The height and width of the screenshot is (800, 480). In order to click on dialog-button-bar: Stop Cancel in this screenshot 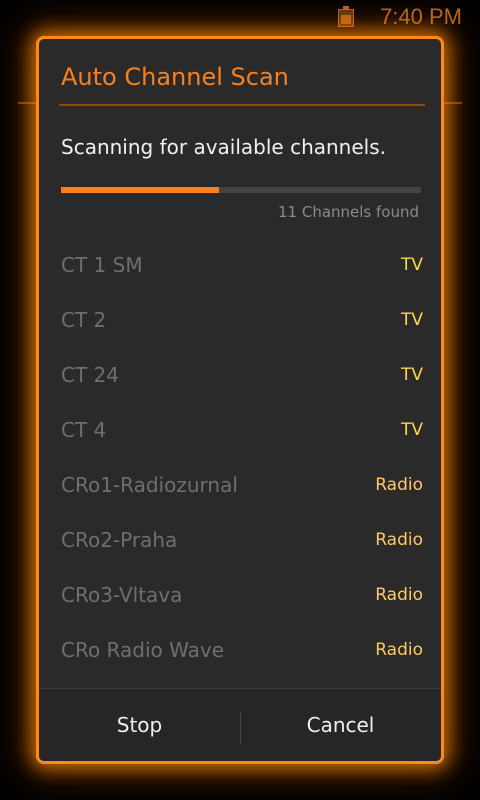, I will do `click(240, 724)`.